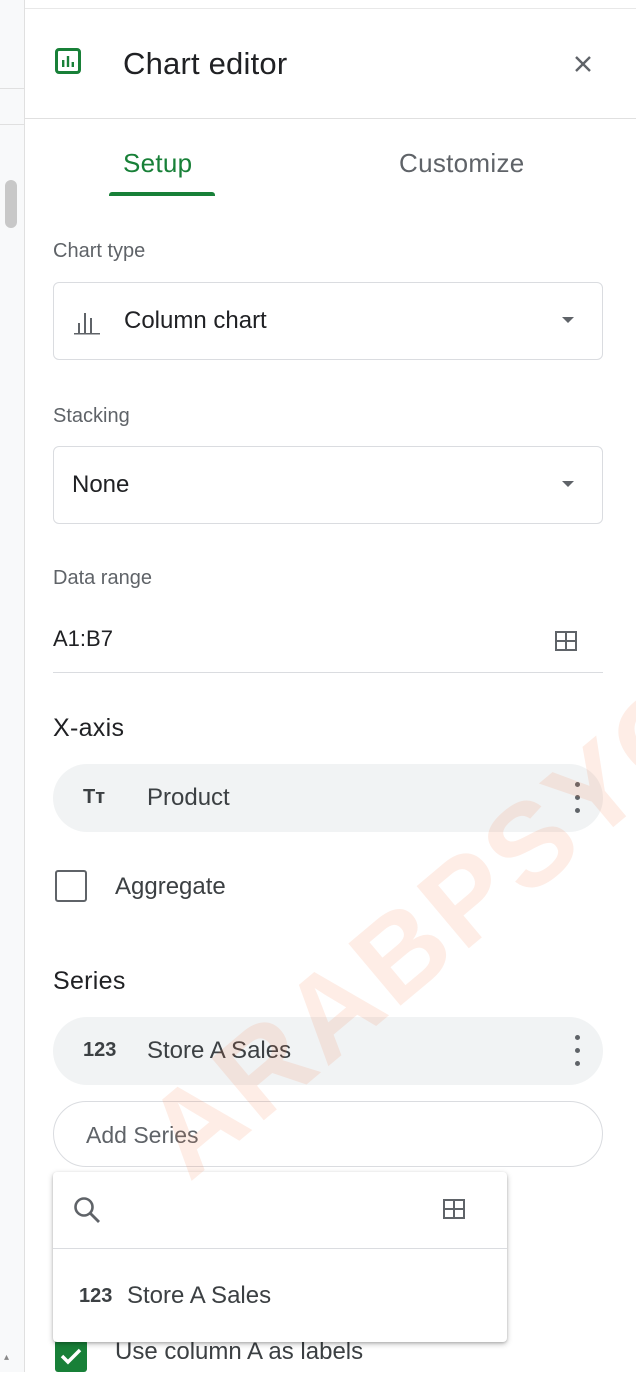 Image resolution: width=636 pixels, height=1377 pixels. I want to click on data-range-value: A1:B7, so click(83, 638).